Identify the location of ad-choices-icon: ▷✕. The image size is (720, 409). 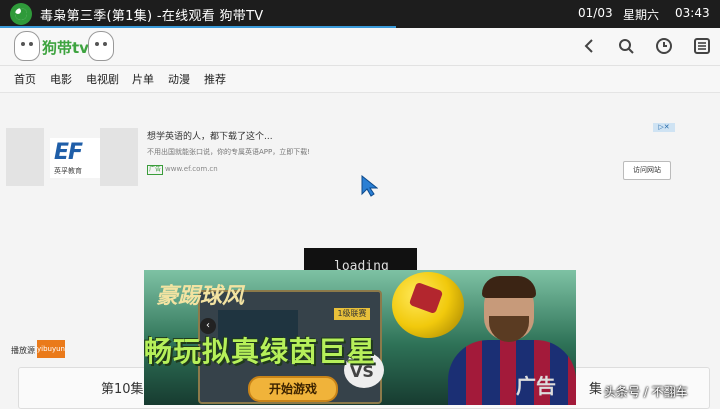
(664, 127).